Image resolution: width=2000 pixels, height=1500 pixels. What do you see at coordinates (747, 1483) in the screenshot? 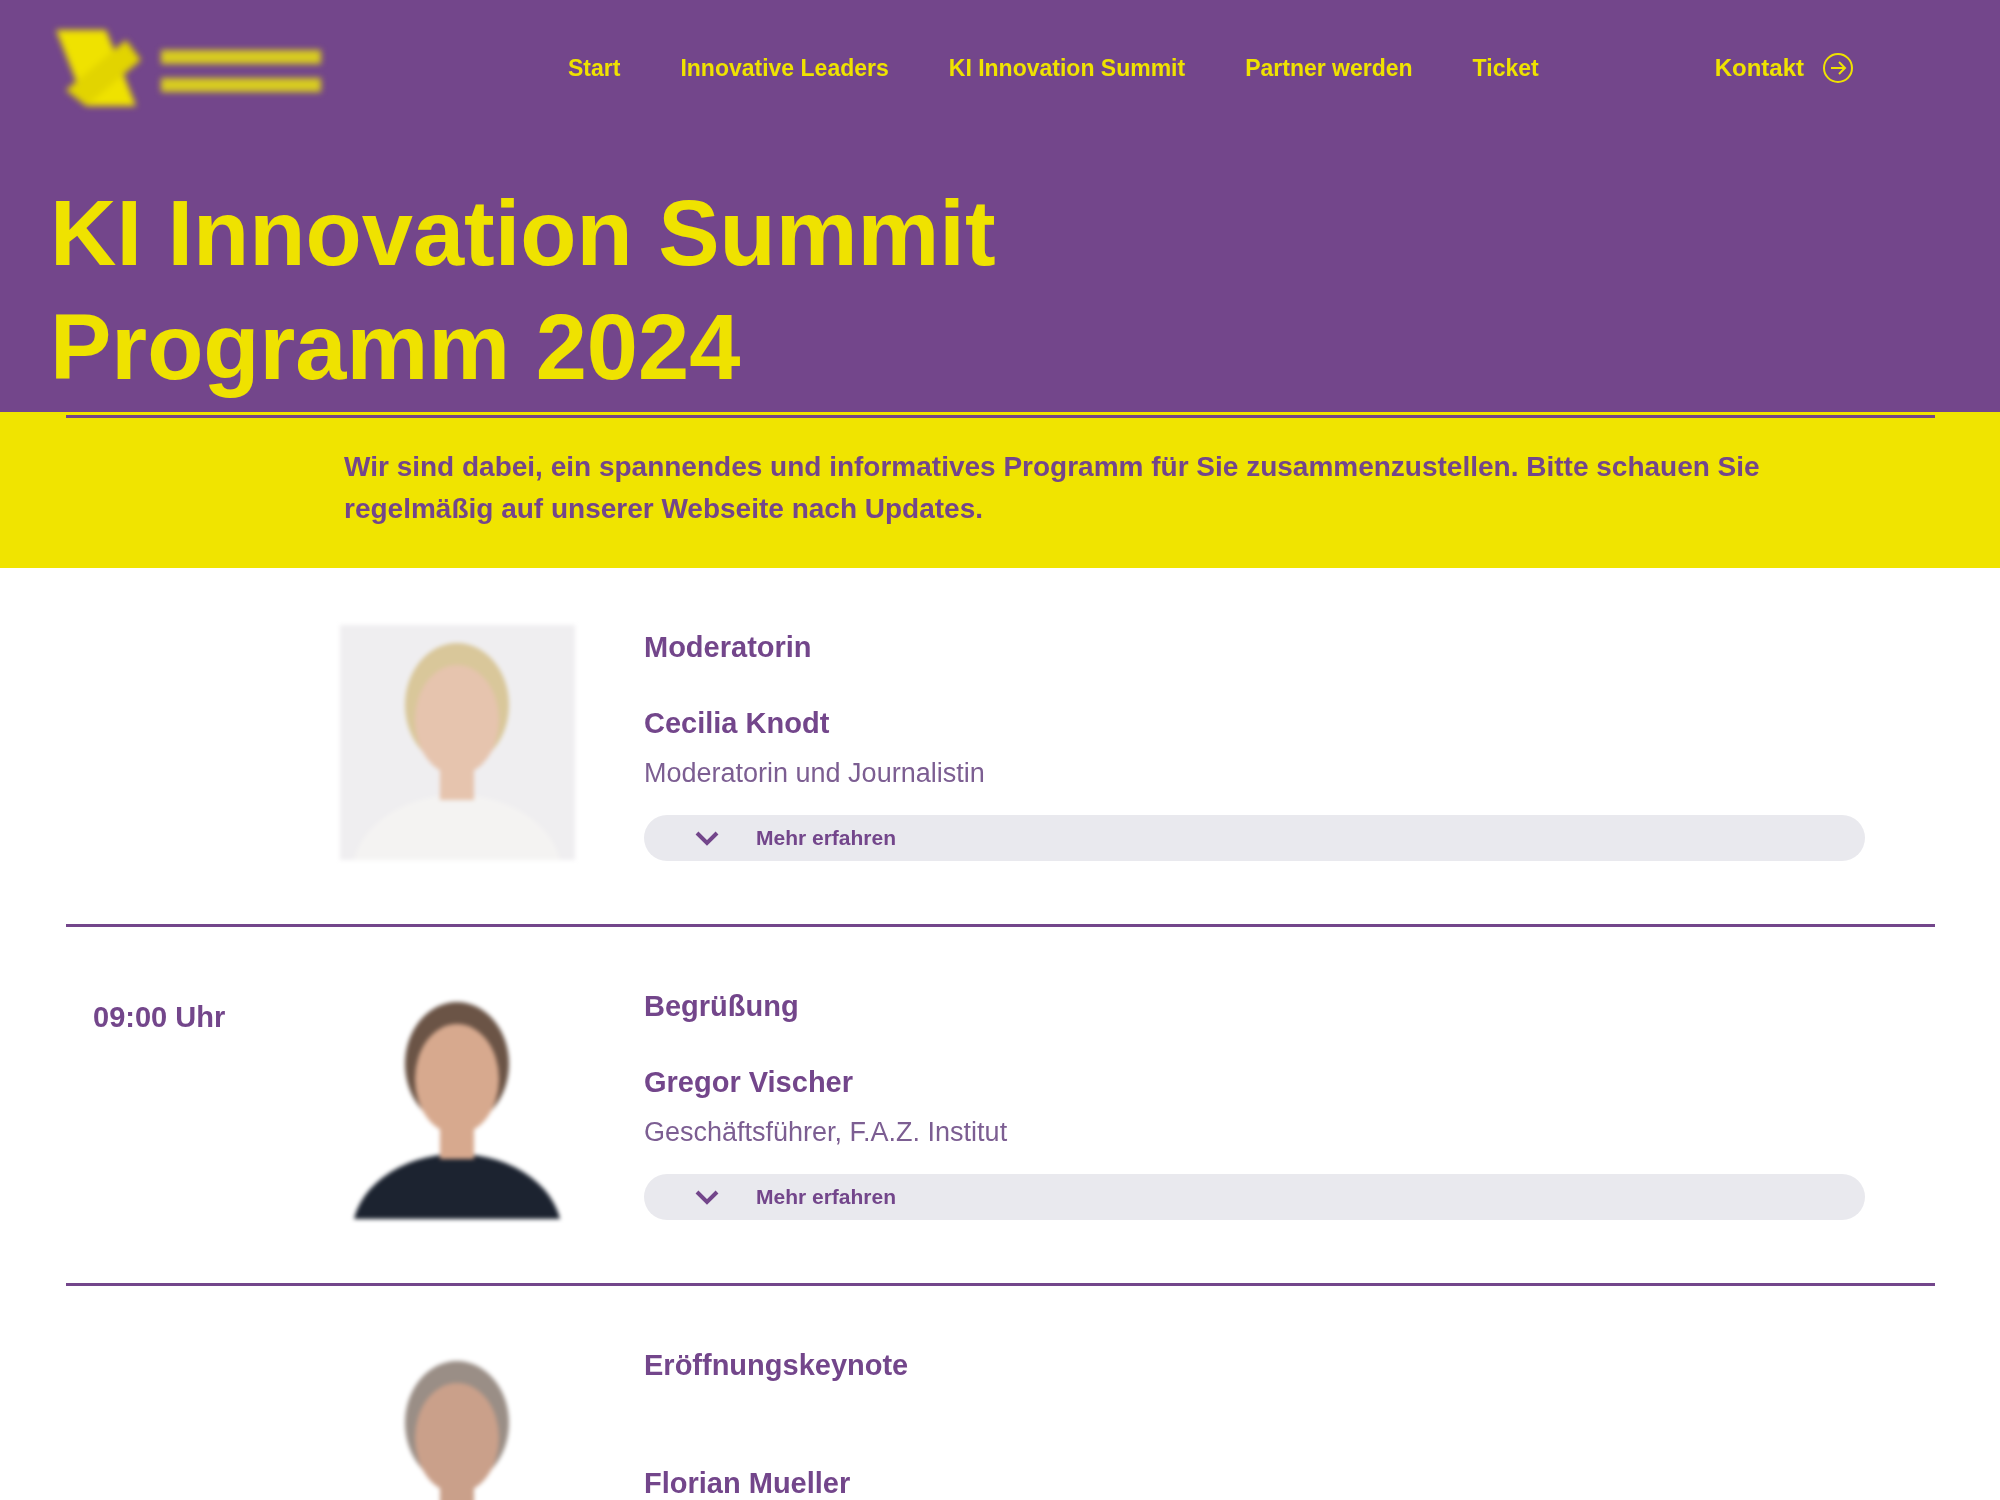
I see `speaker-name: Florian Mueller` at bounding box center [747, 1483].